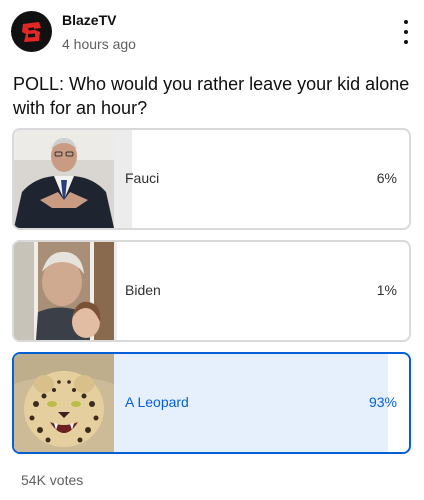 The image size is (424, 500). I want to click on poll-option-percent: 1%, so click(386, 290).